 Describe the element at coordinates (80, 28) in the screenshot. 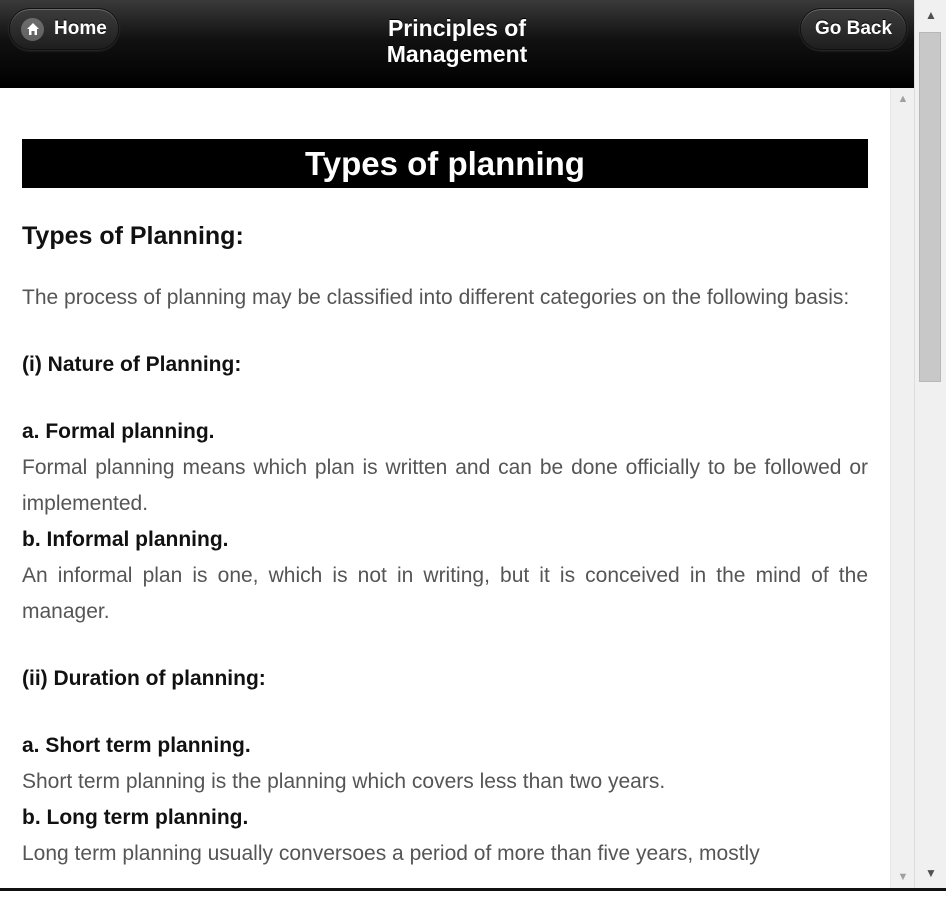

I see `home-button-label: Home` at that location.